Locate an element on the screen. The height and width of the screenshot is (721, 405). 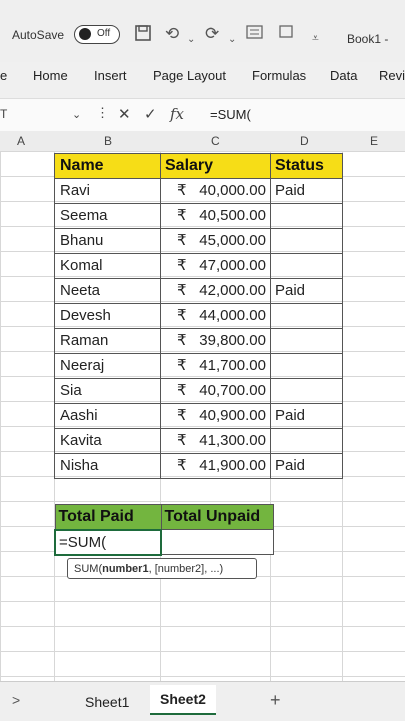
title-bar: AutoSave Off ⟲ ⌄ ⟳ ⌄ ⩡ Book1 - is located at coordinates (202, 31).